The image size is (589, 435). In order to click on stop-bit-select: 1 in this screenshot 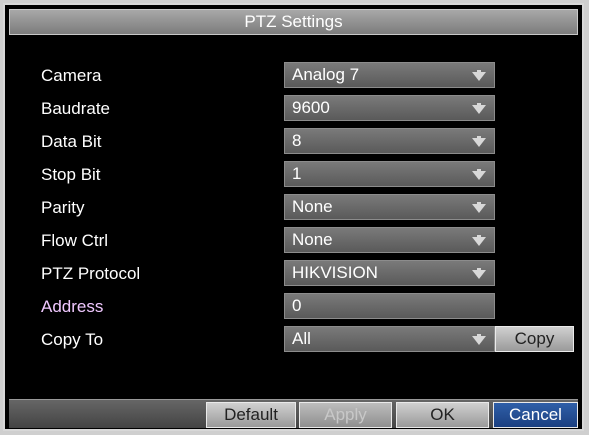, I will do `click(389, 174)`.